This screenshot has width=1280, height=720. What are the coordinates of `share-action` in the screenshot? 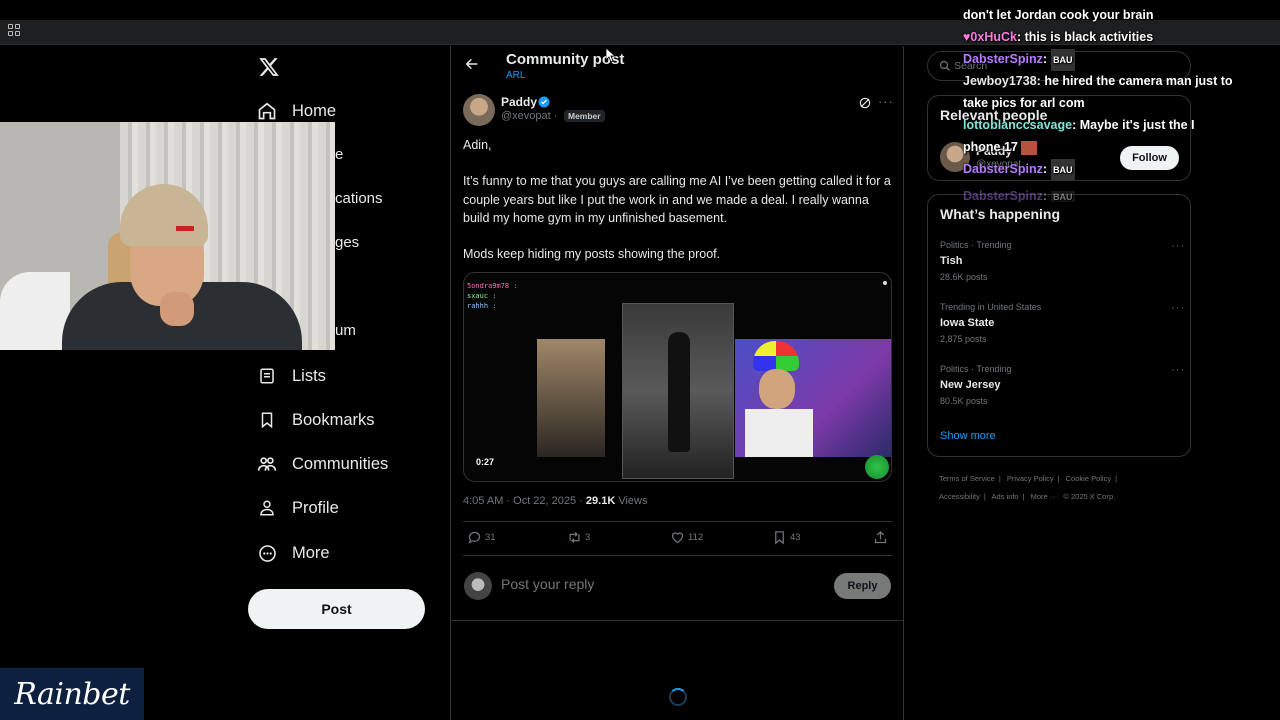 It's located at (880, 537).